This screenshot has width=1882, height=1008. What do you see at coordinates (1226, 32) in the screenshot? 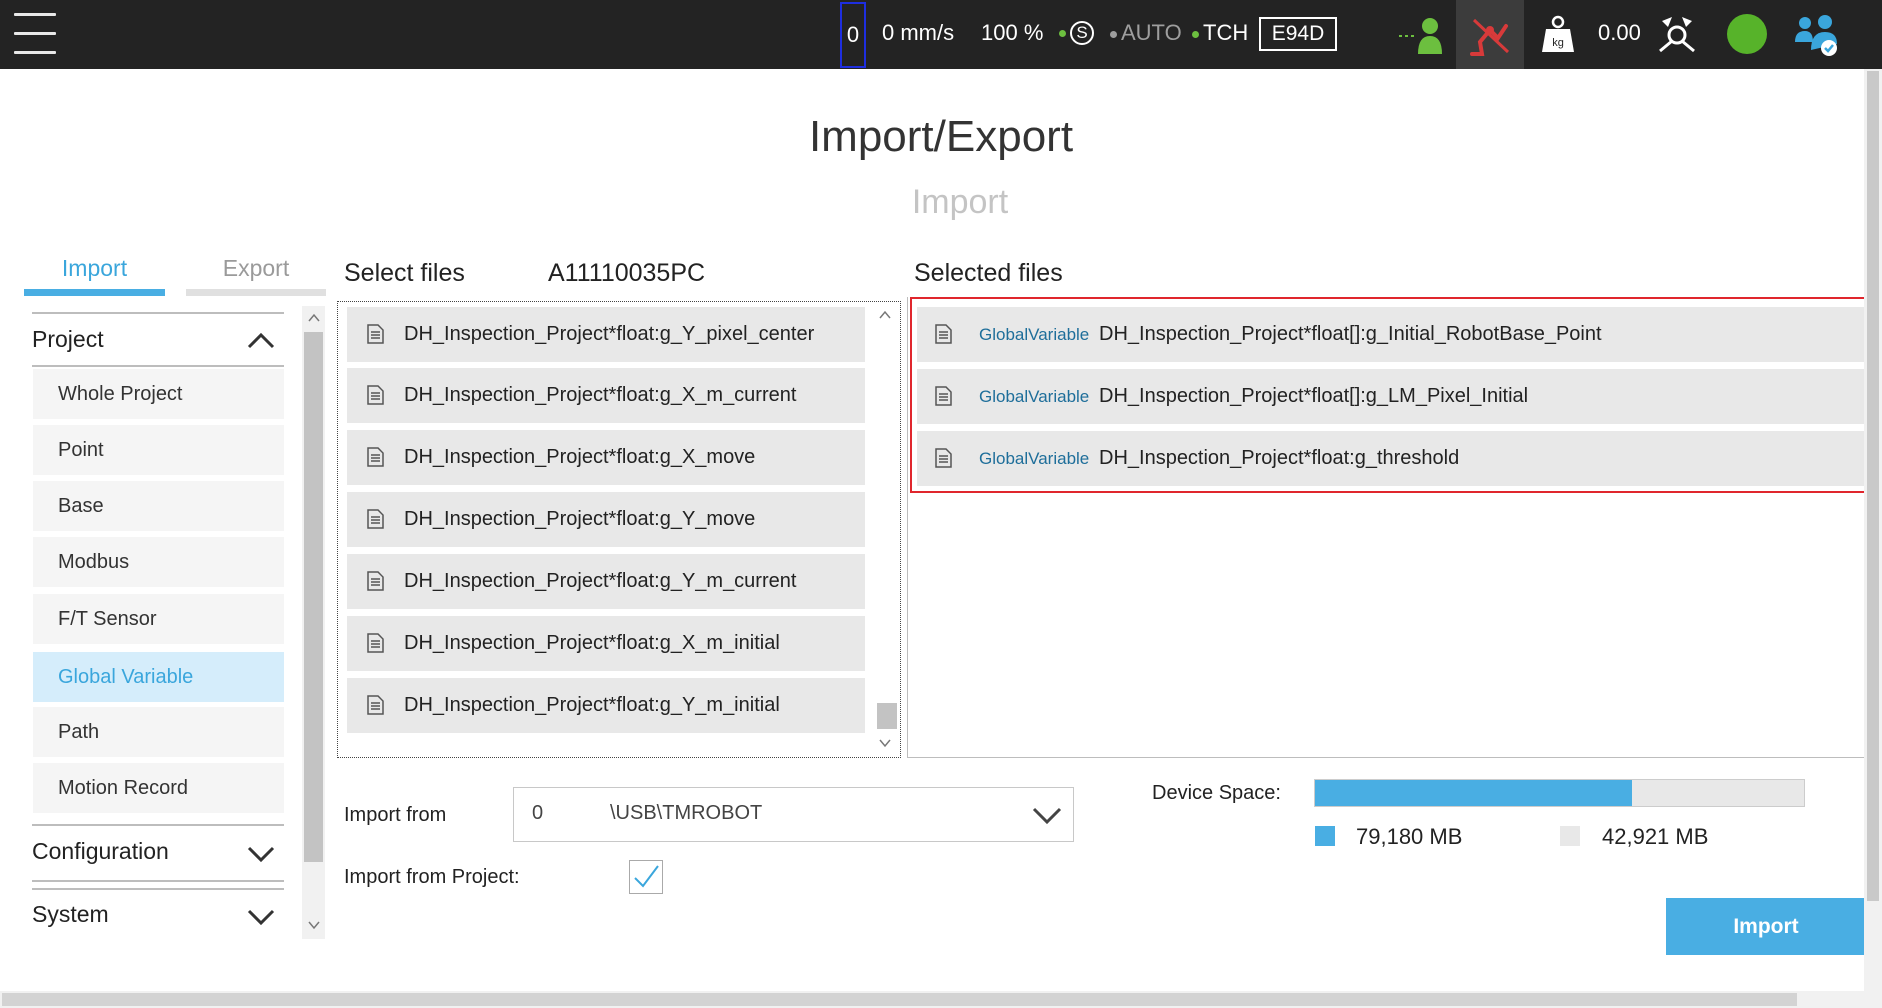
I see `tch-label: TCH` at bounding box center [1226, 32].